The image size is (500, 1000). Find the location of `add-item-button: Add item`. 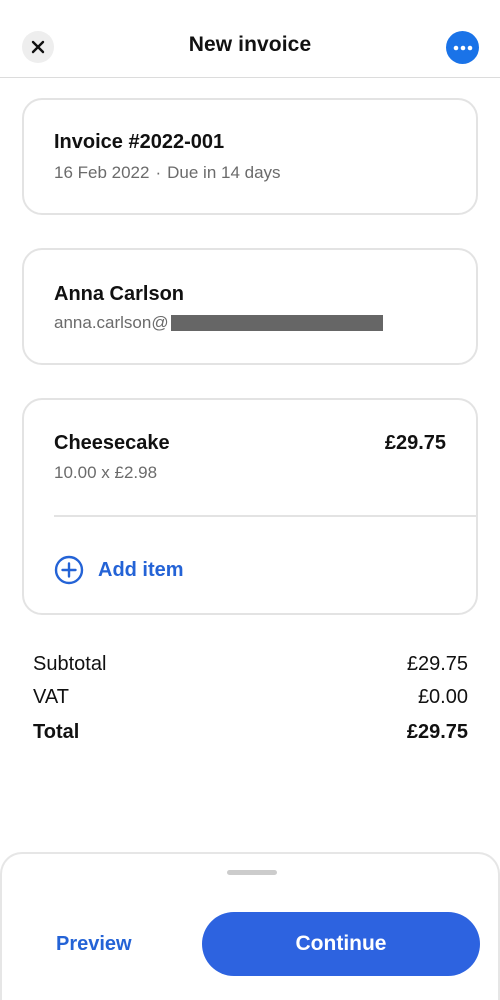

add-item-button: Add item is located at coordinates (119, 570).